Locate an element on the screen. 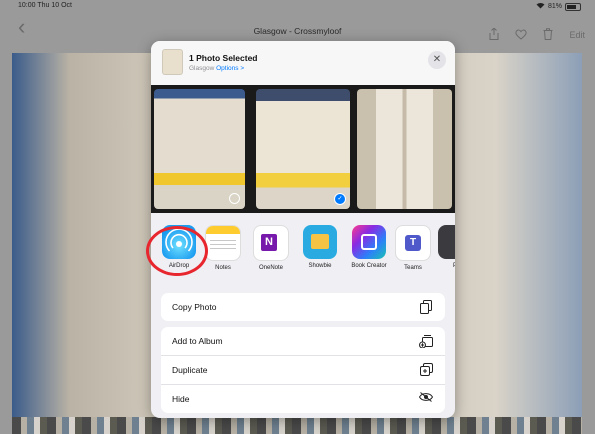  add-album-icon is located at coordinates (426, 341).